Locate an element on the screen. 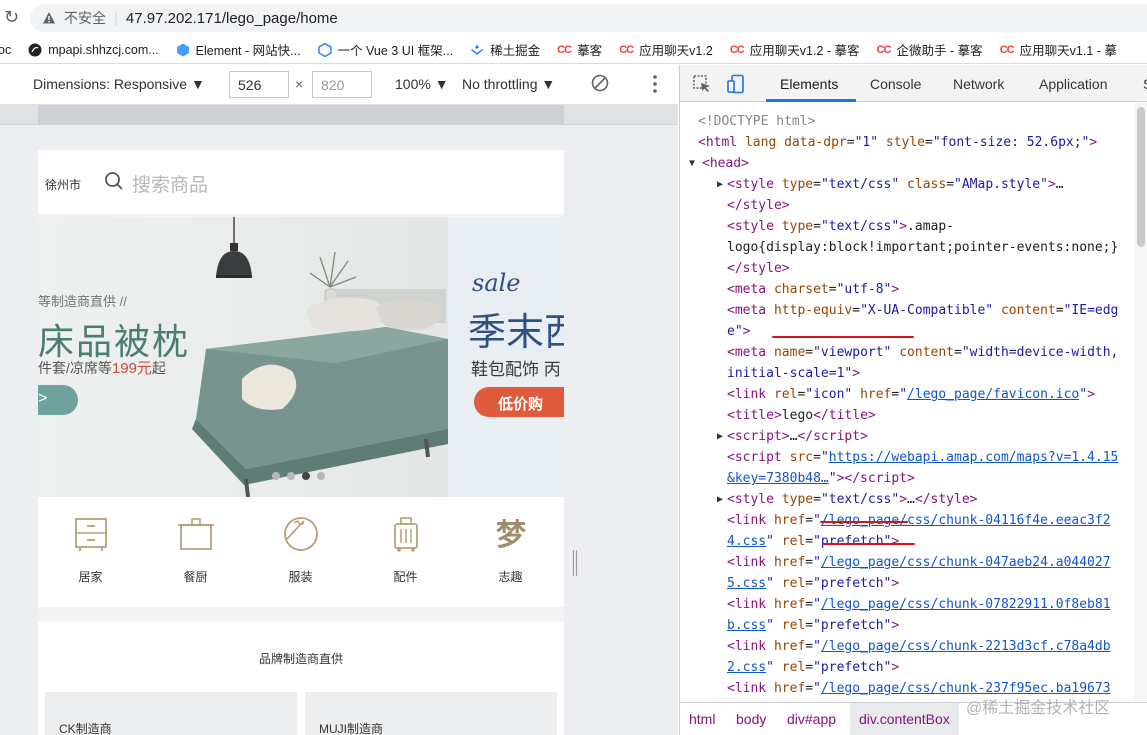  dom-node-line: b.css" rel="prefetch"> is located at coordinates (813, 625).